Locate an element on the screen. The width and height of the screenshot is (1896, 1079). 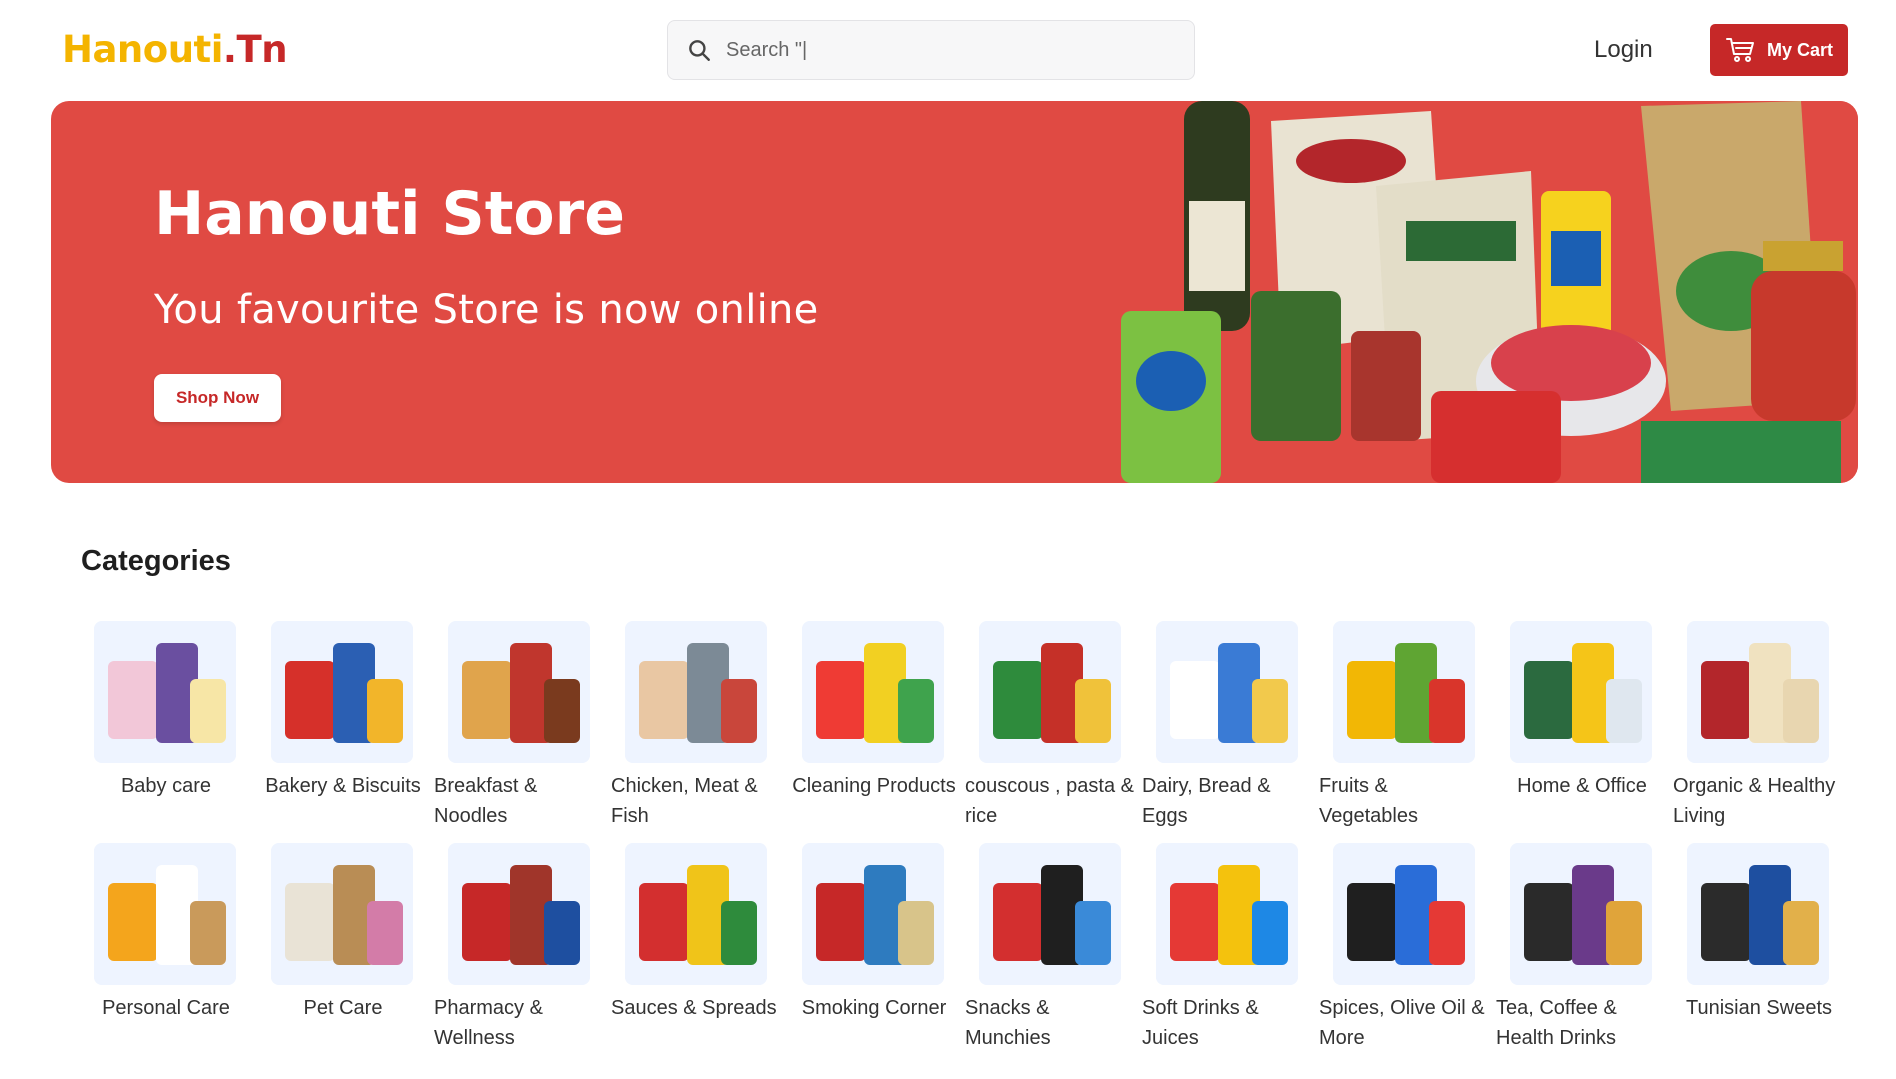
search-icon is located at coordinates (699, 50).